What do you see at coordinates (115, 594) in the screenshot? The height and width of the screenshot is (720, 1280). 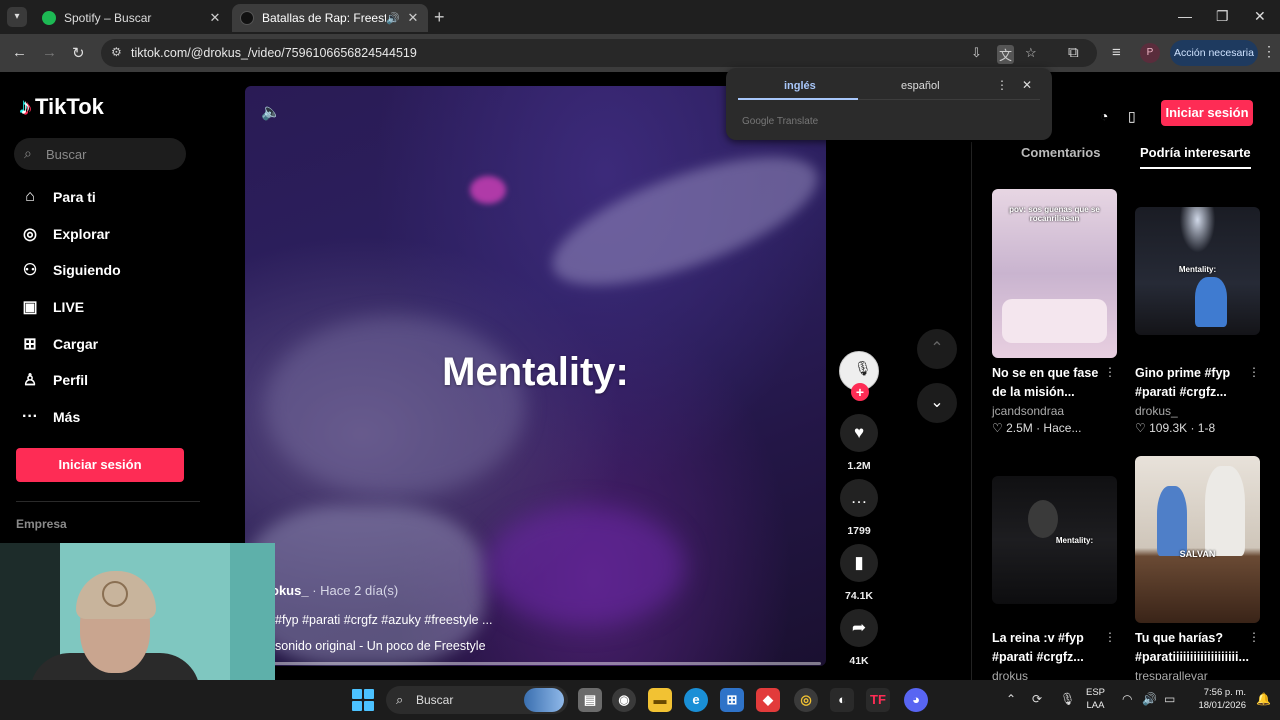 I see `cap-badge` at bounding box center [115, 594].